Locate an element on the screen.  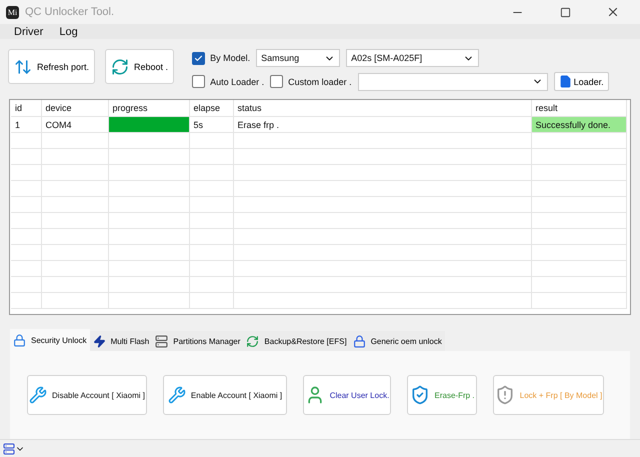
menu-item: Log is located at coordinates (68, 32).